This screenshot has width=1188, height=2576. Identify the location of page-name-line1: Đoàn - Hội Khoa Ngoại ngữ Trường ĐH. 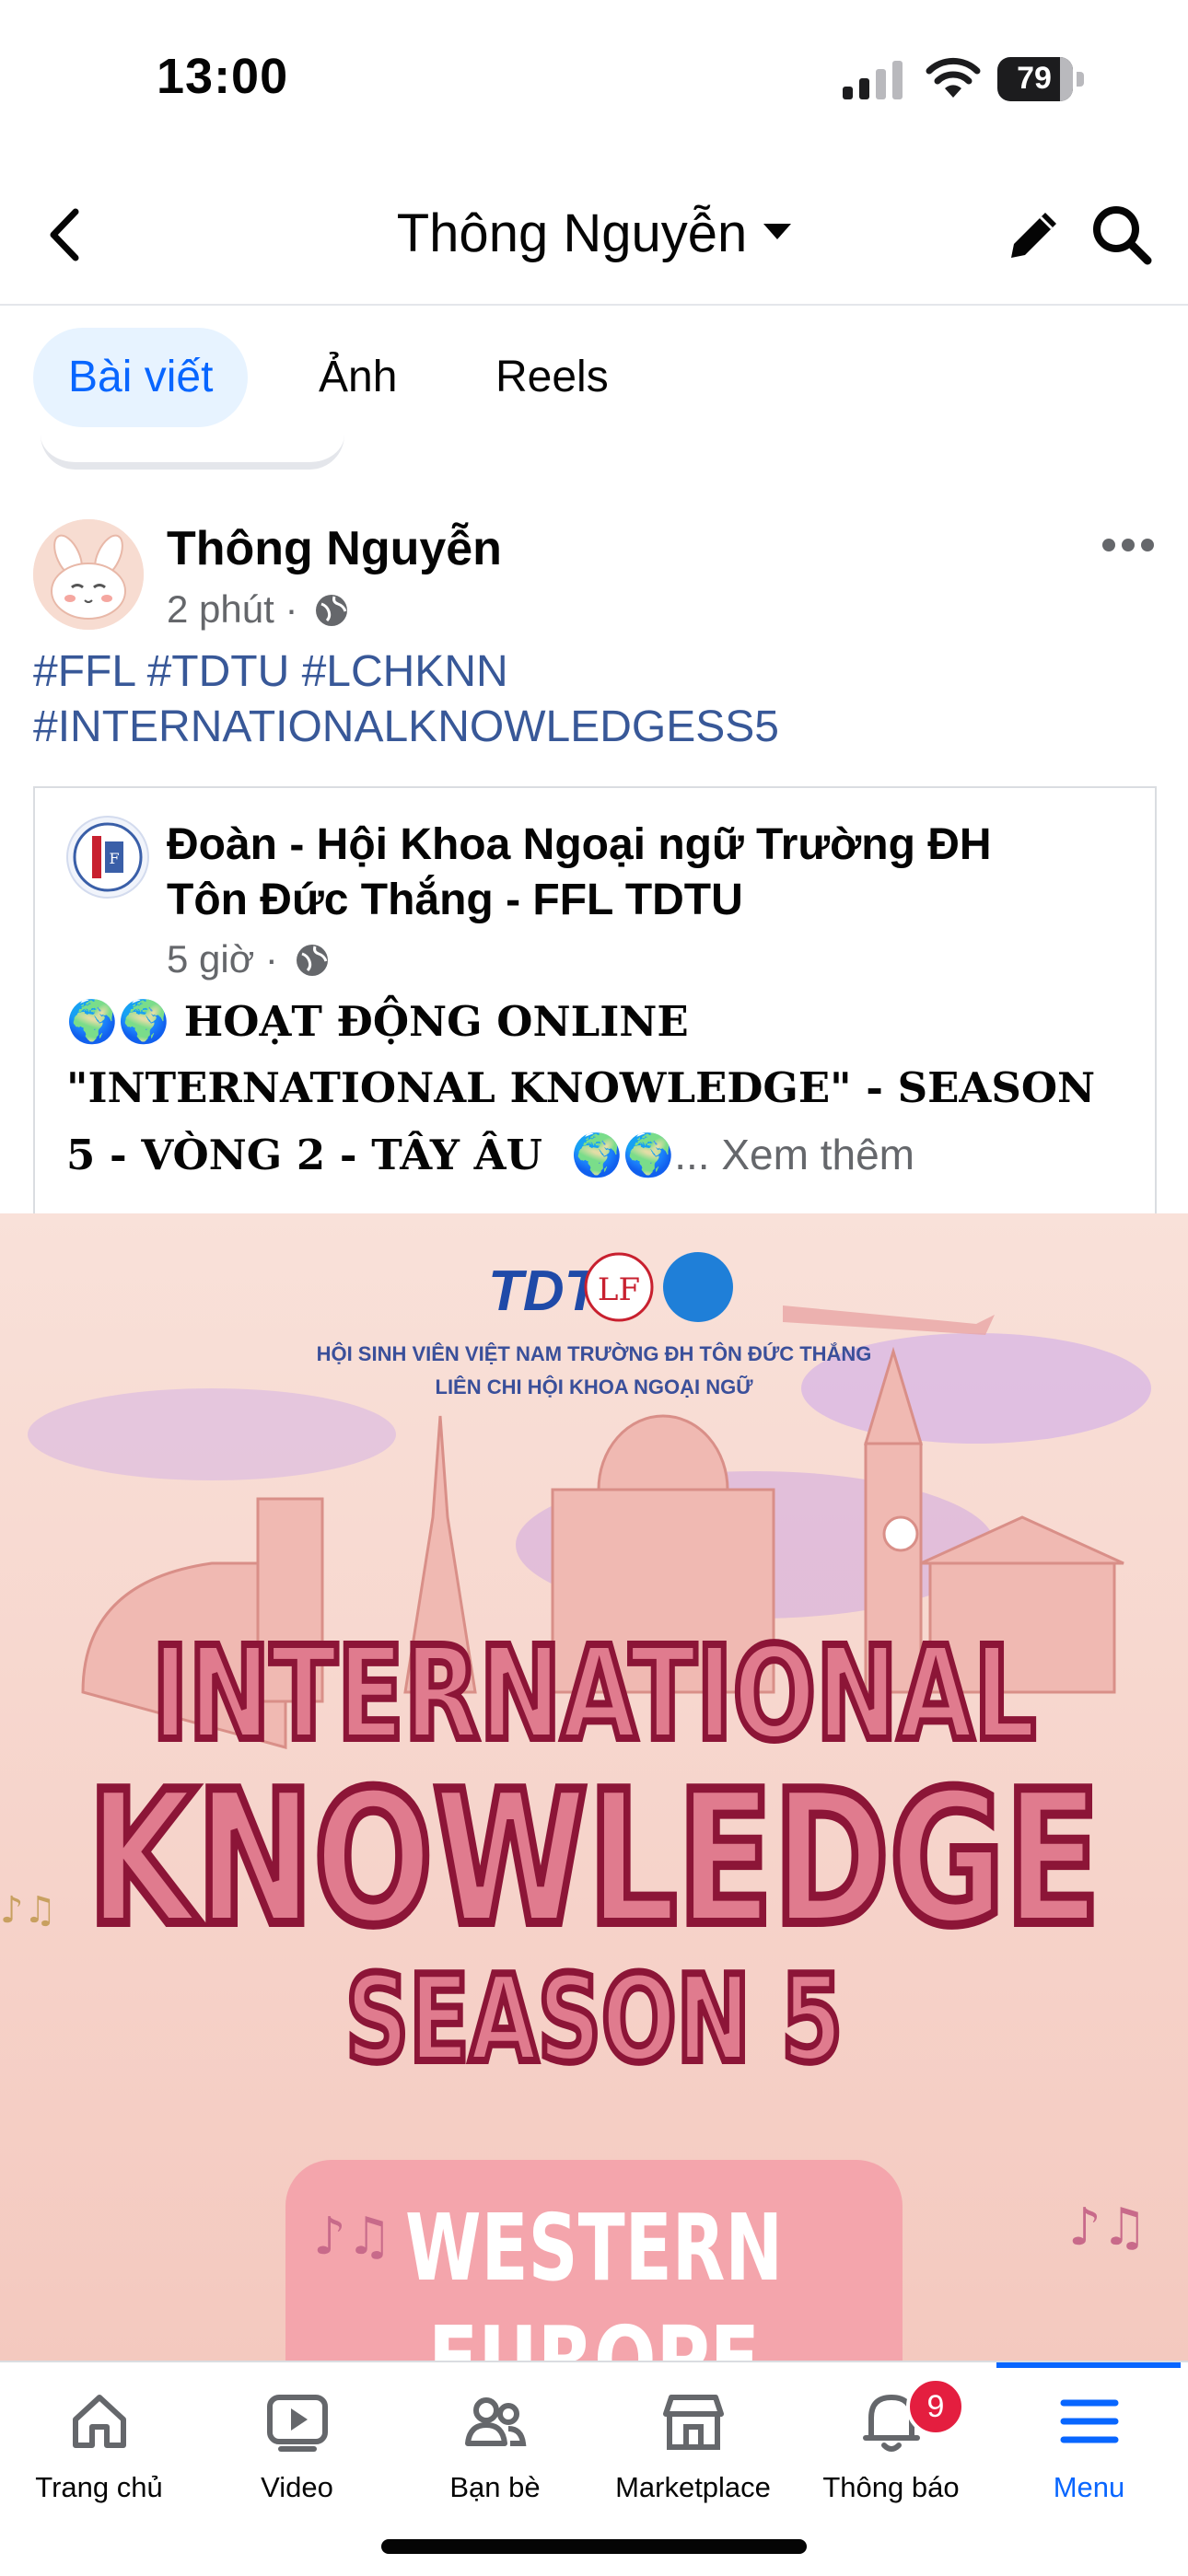
(579, 844).